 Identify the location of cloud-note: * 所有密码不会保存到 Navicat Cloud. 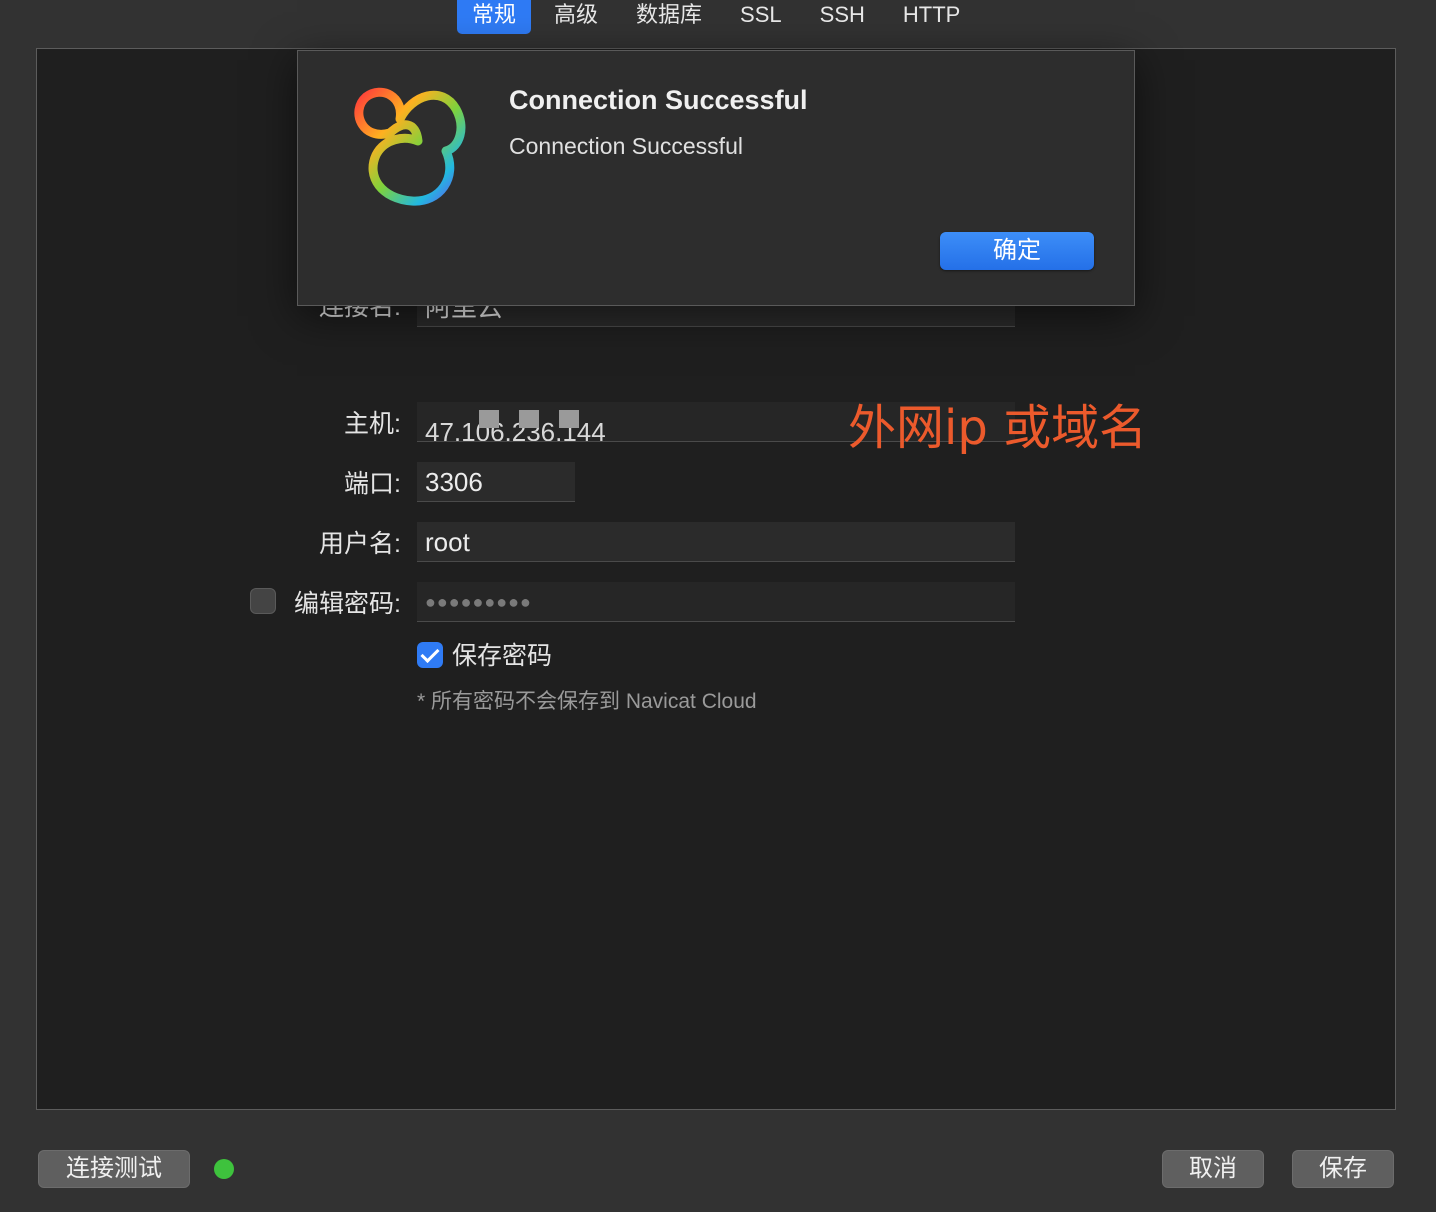
(587, 701).